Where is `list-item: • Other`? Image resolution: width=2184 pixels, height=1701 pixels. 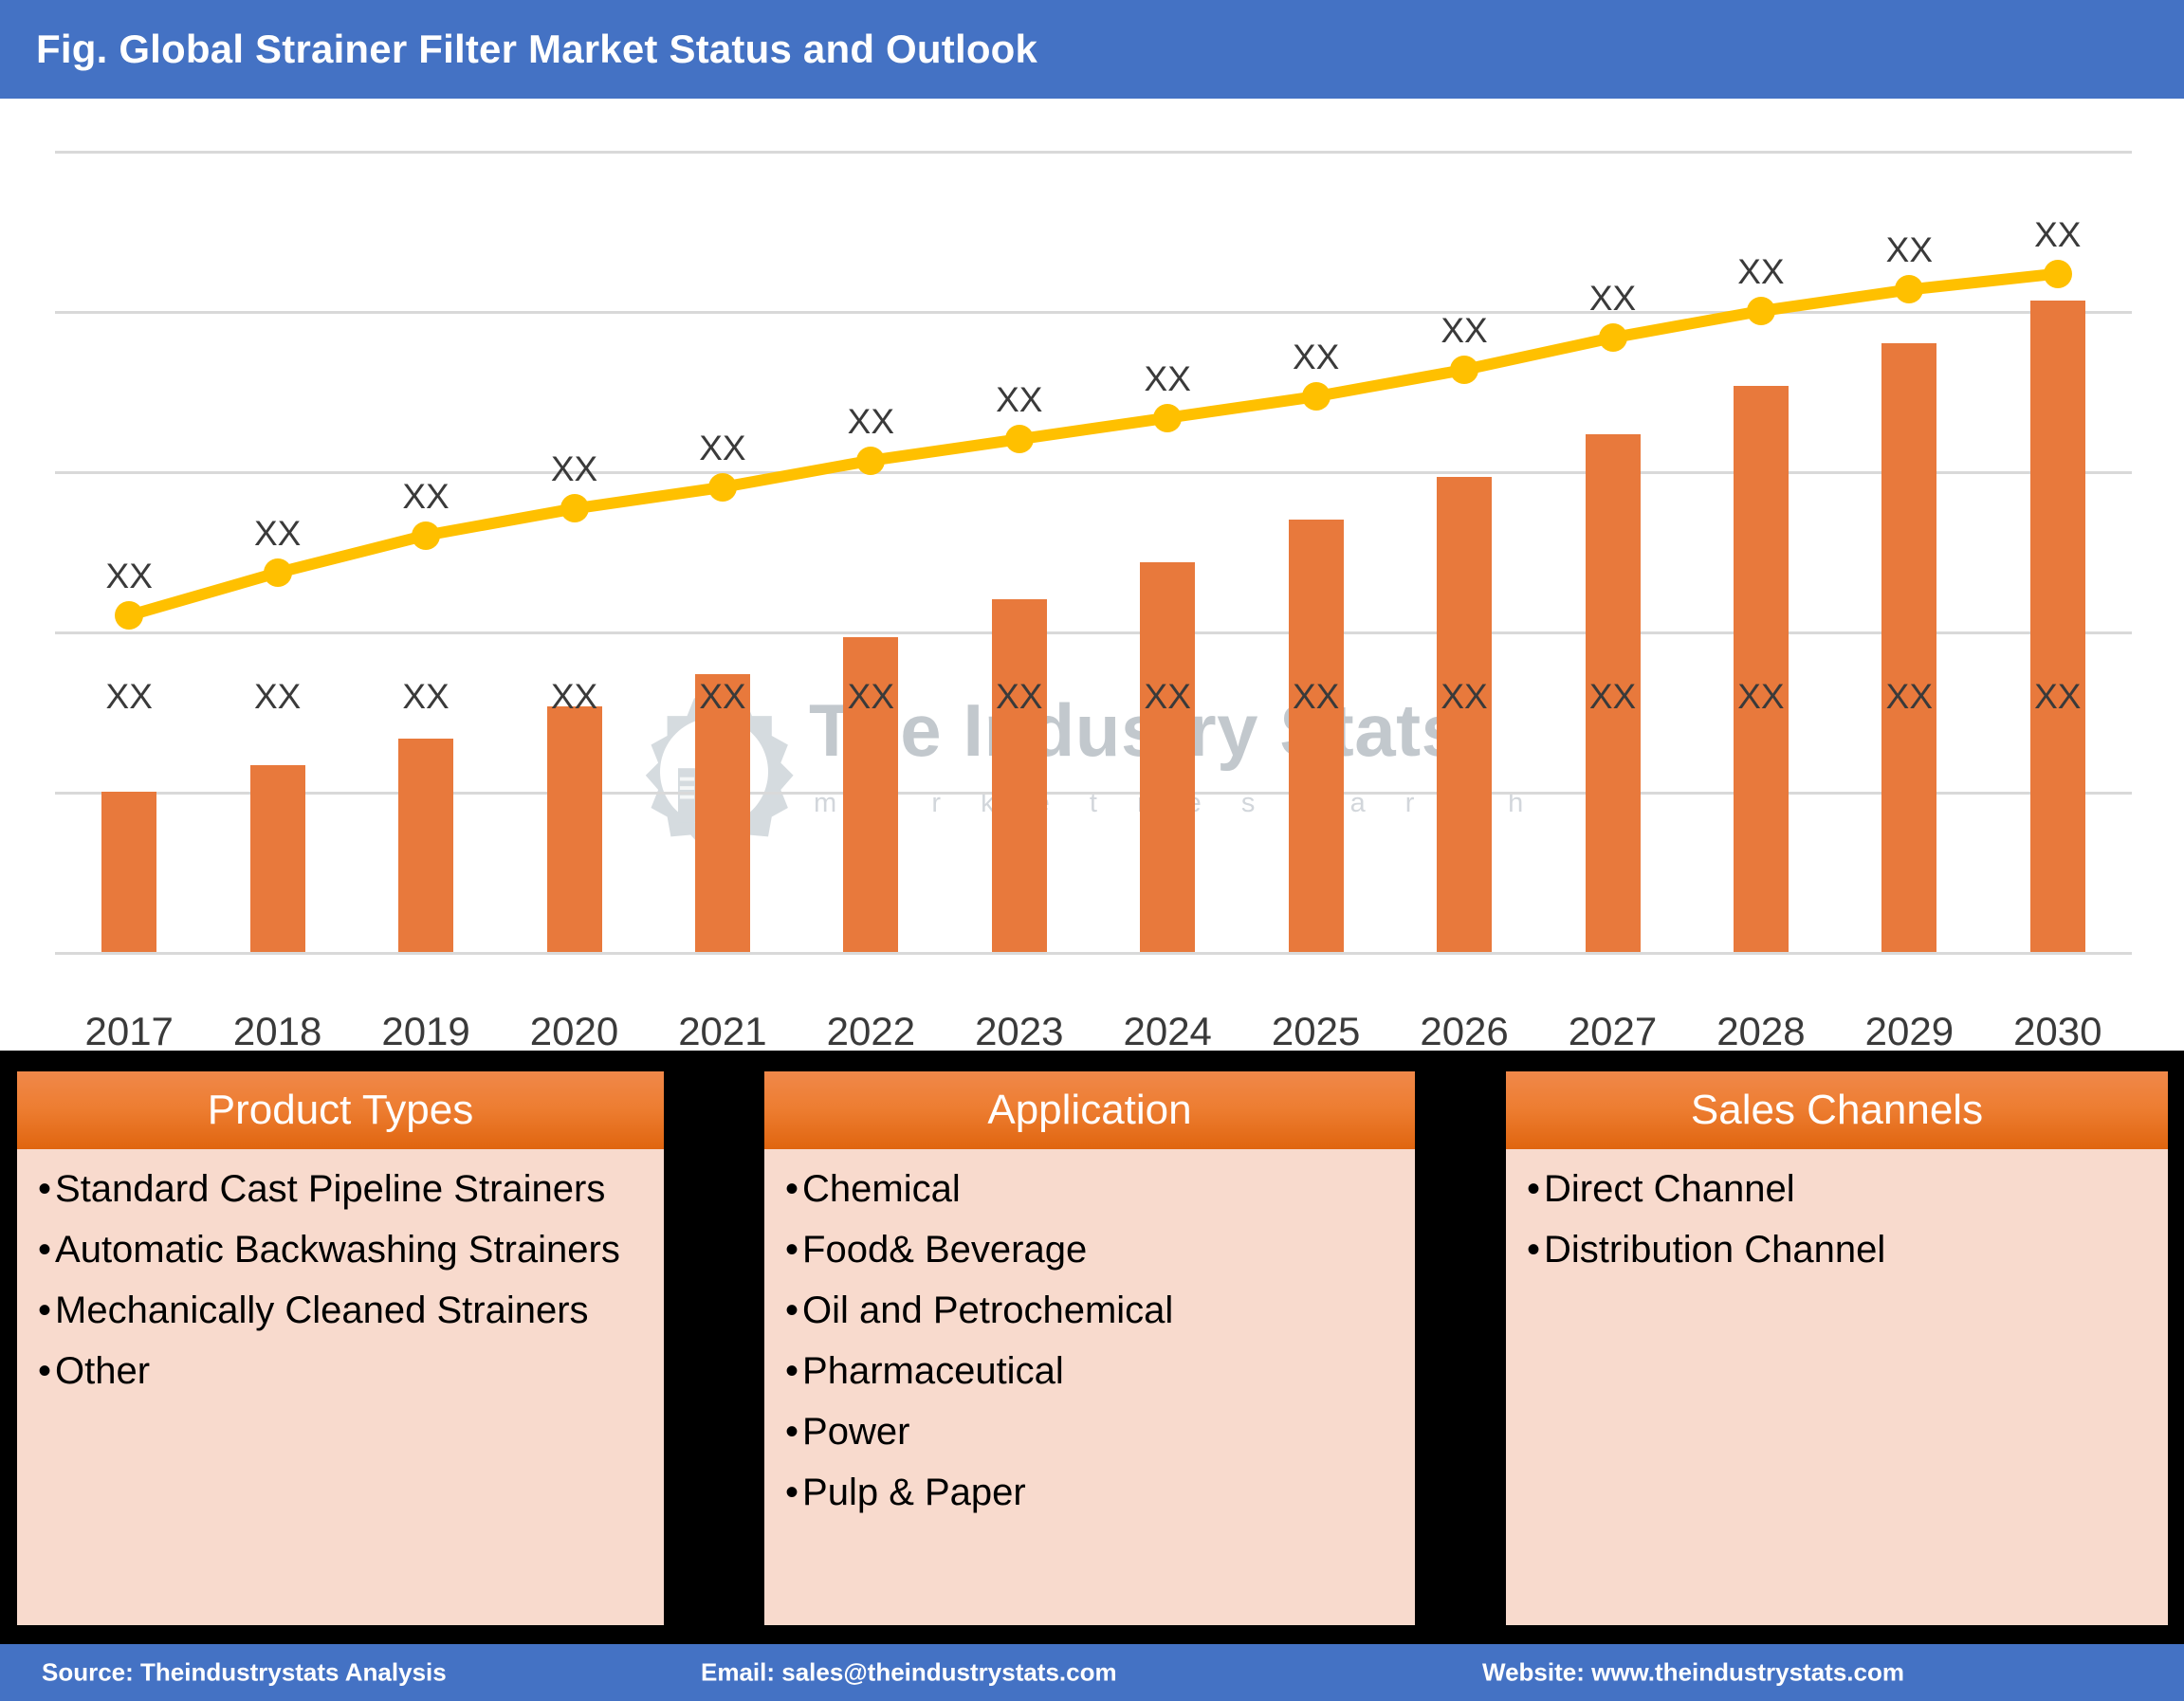
list-item: • Other is located at coordinates (343, 1371).